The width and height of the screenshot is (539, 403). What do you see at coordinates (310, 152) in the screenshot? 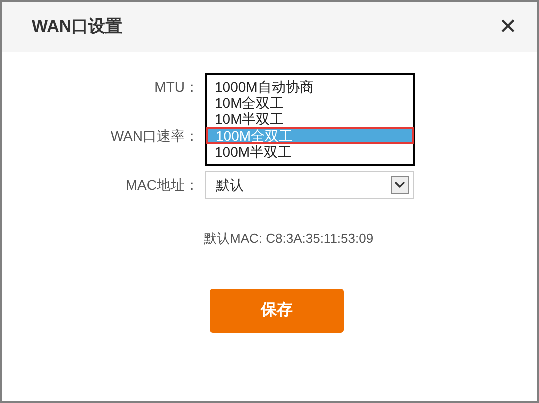
I see `dropdown-option: 100M半双工` at bounding box center [310, 152].